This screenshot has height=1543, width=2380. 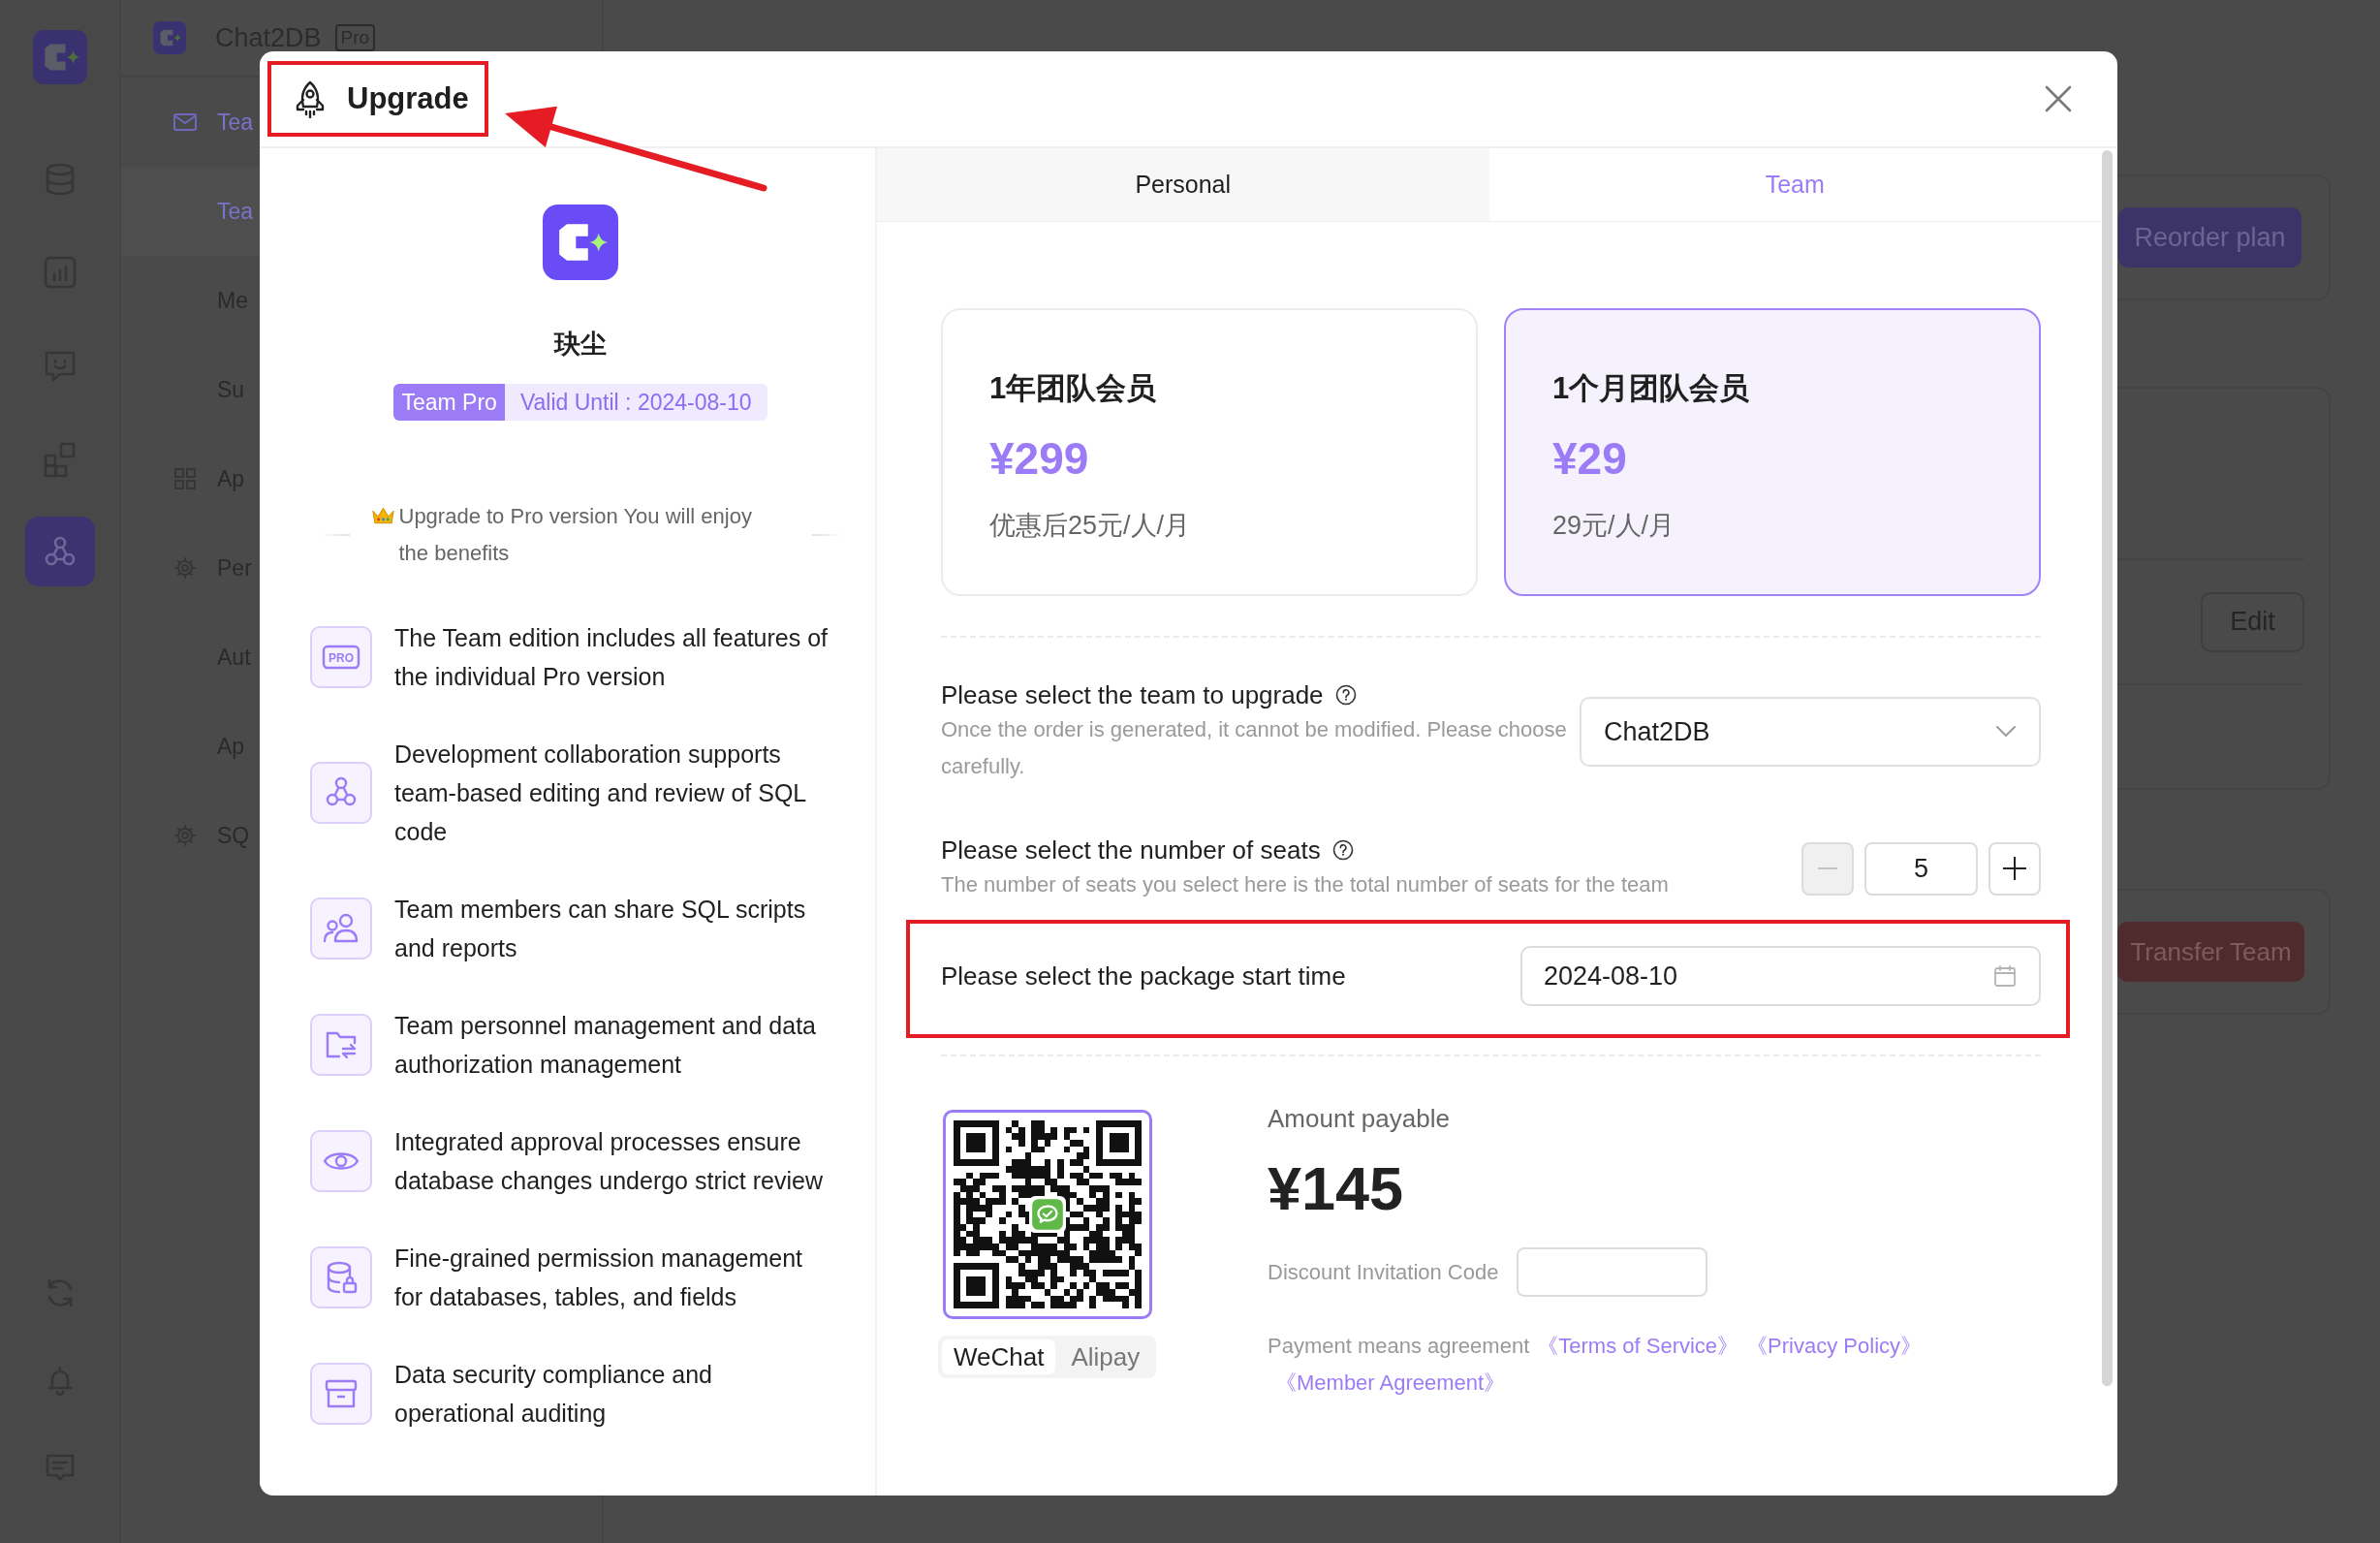 What do you see at coordinates (1091, 526) in the screenshot?
I see `plan-note: 优惠后25元/人/月` at bounding box center [1091, 526].